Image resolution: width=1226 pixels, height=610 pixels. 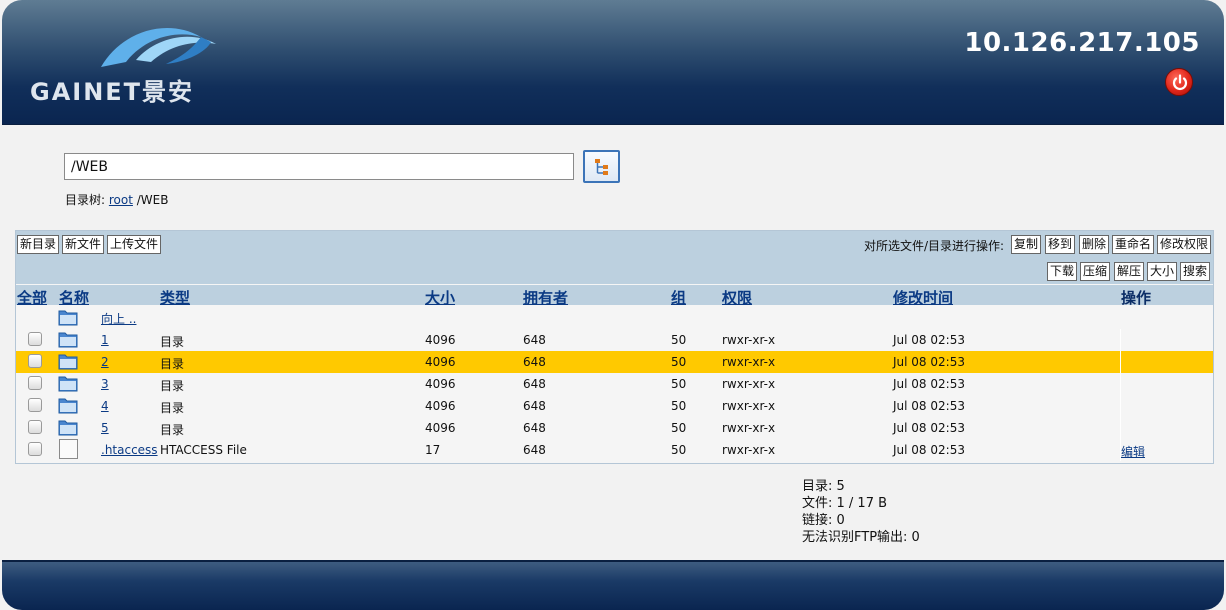 I want to click on file-name-link: 3, so click(x=105, y=384).